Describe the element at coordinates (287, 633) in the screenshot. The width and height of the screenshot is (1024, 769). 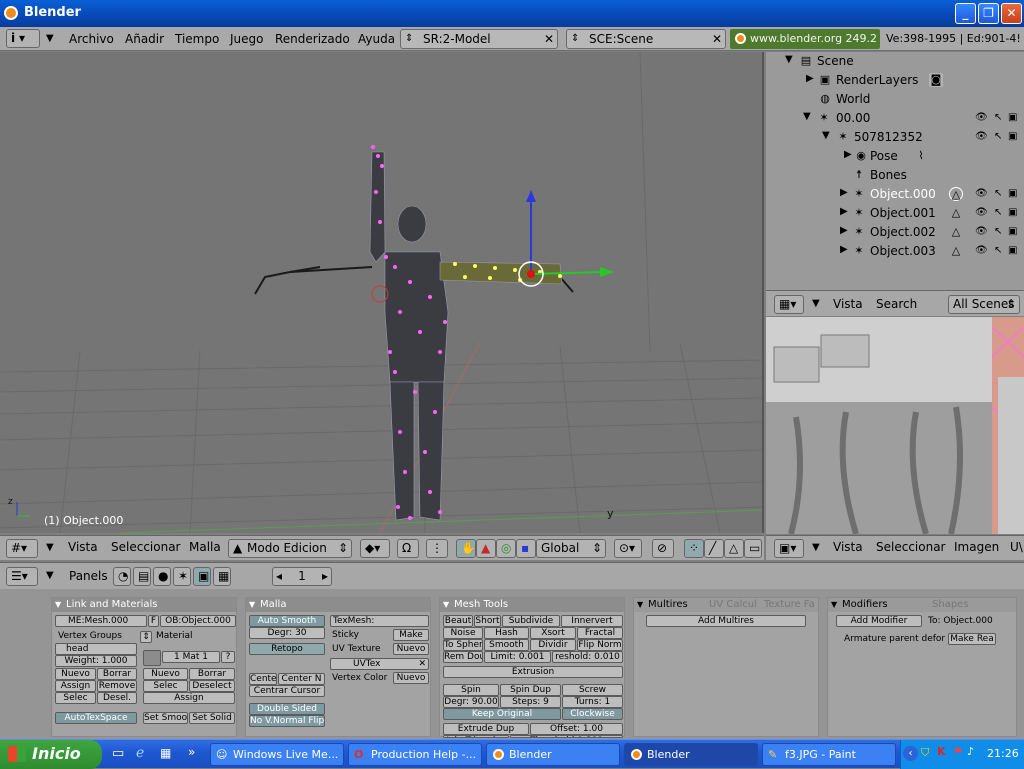
I see `smooth-degree-field: Degr: 30` at that location.